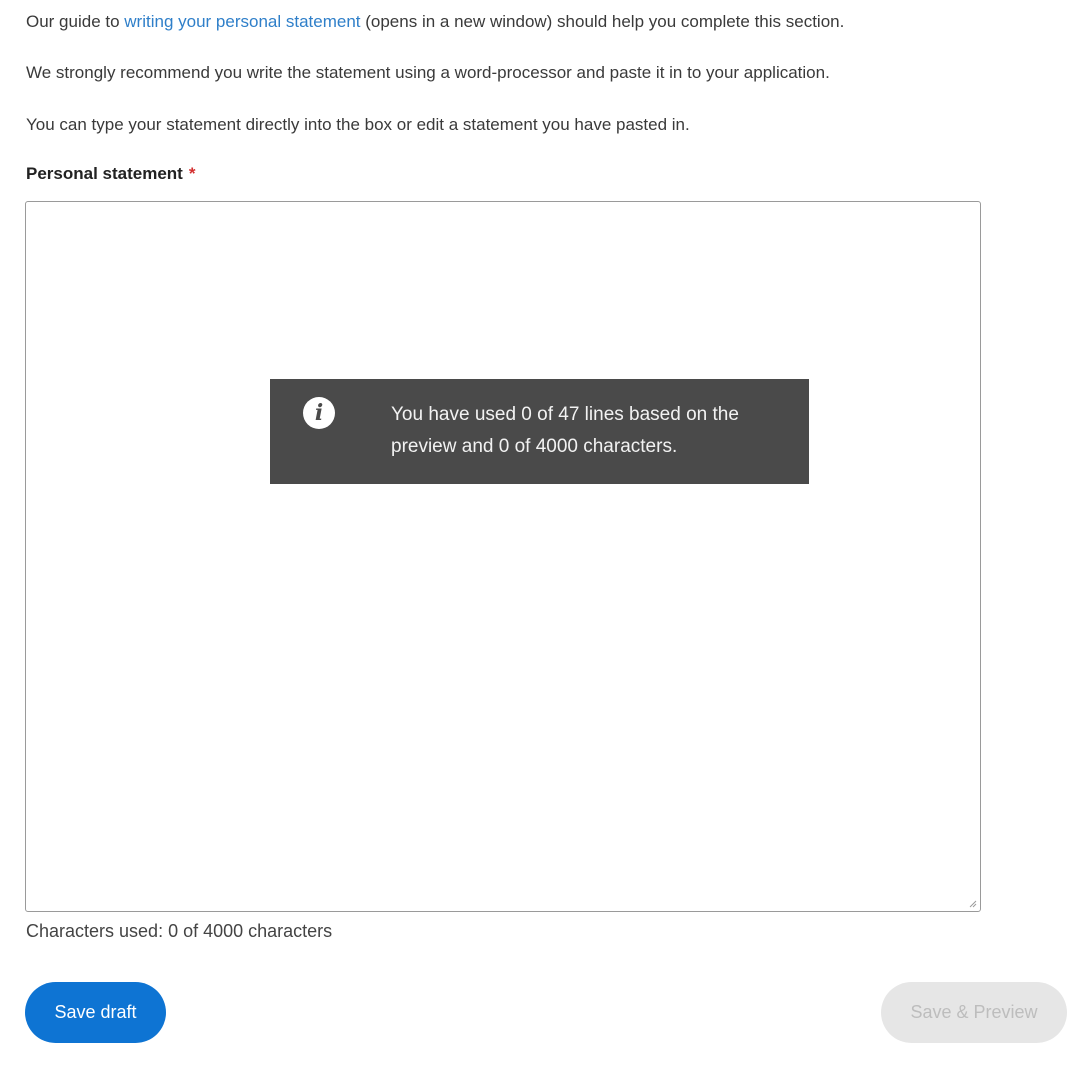 The width and height of the screenshot is (1080, 1084). I want to click on guide-text-prefix: Our guide to, so click(75, 21).